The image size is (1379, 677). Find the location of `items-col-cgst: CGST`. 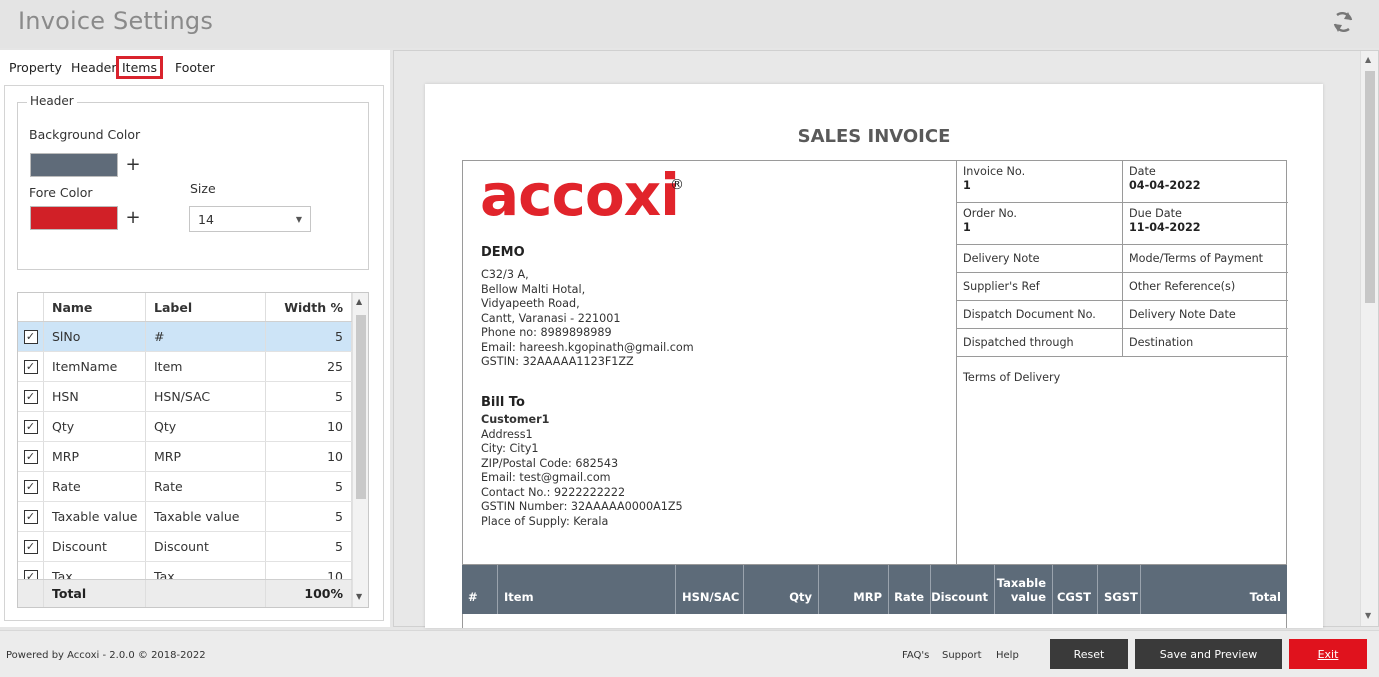

items-col-cgst: CGST is located at coordinates (1075, 589).